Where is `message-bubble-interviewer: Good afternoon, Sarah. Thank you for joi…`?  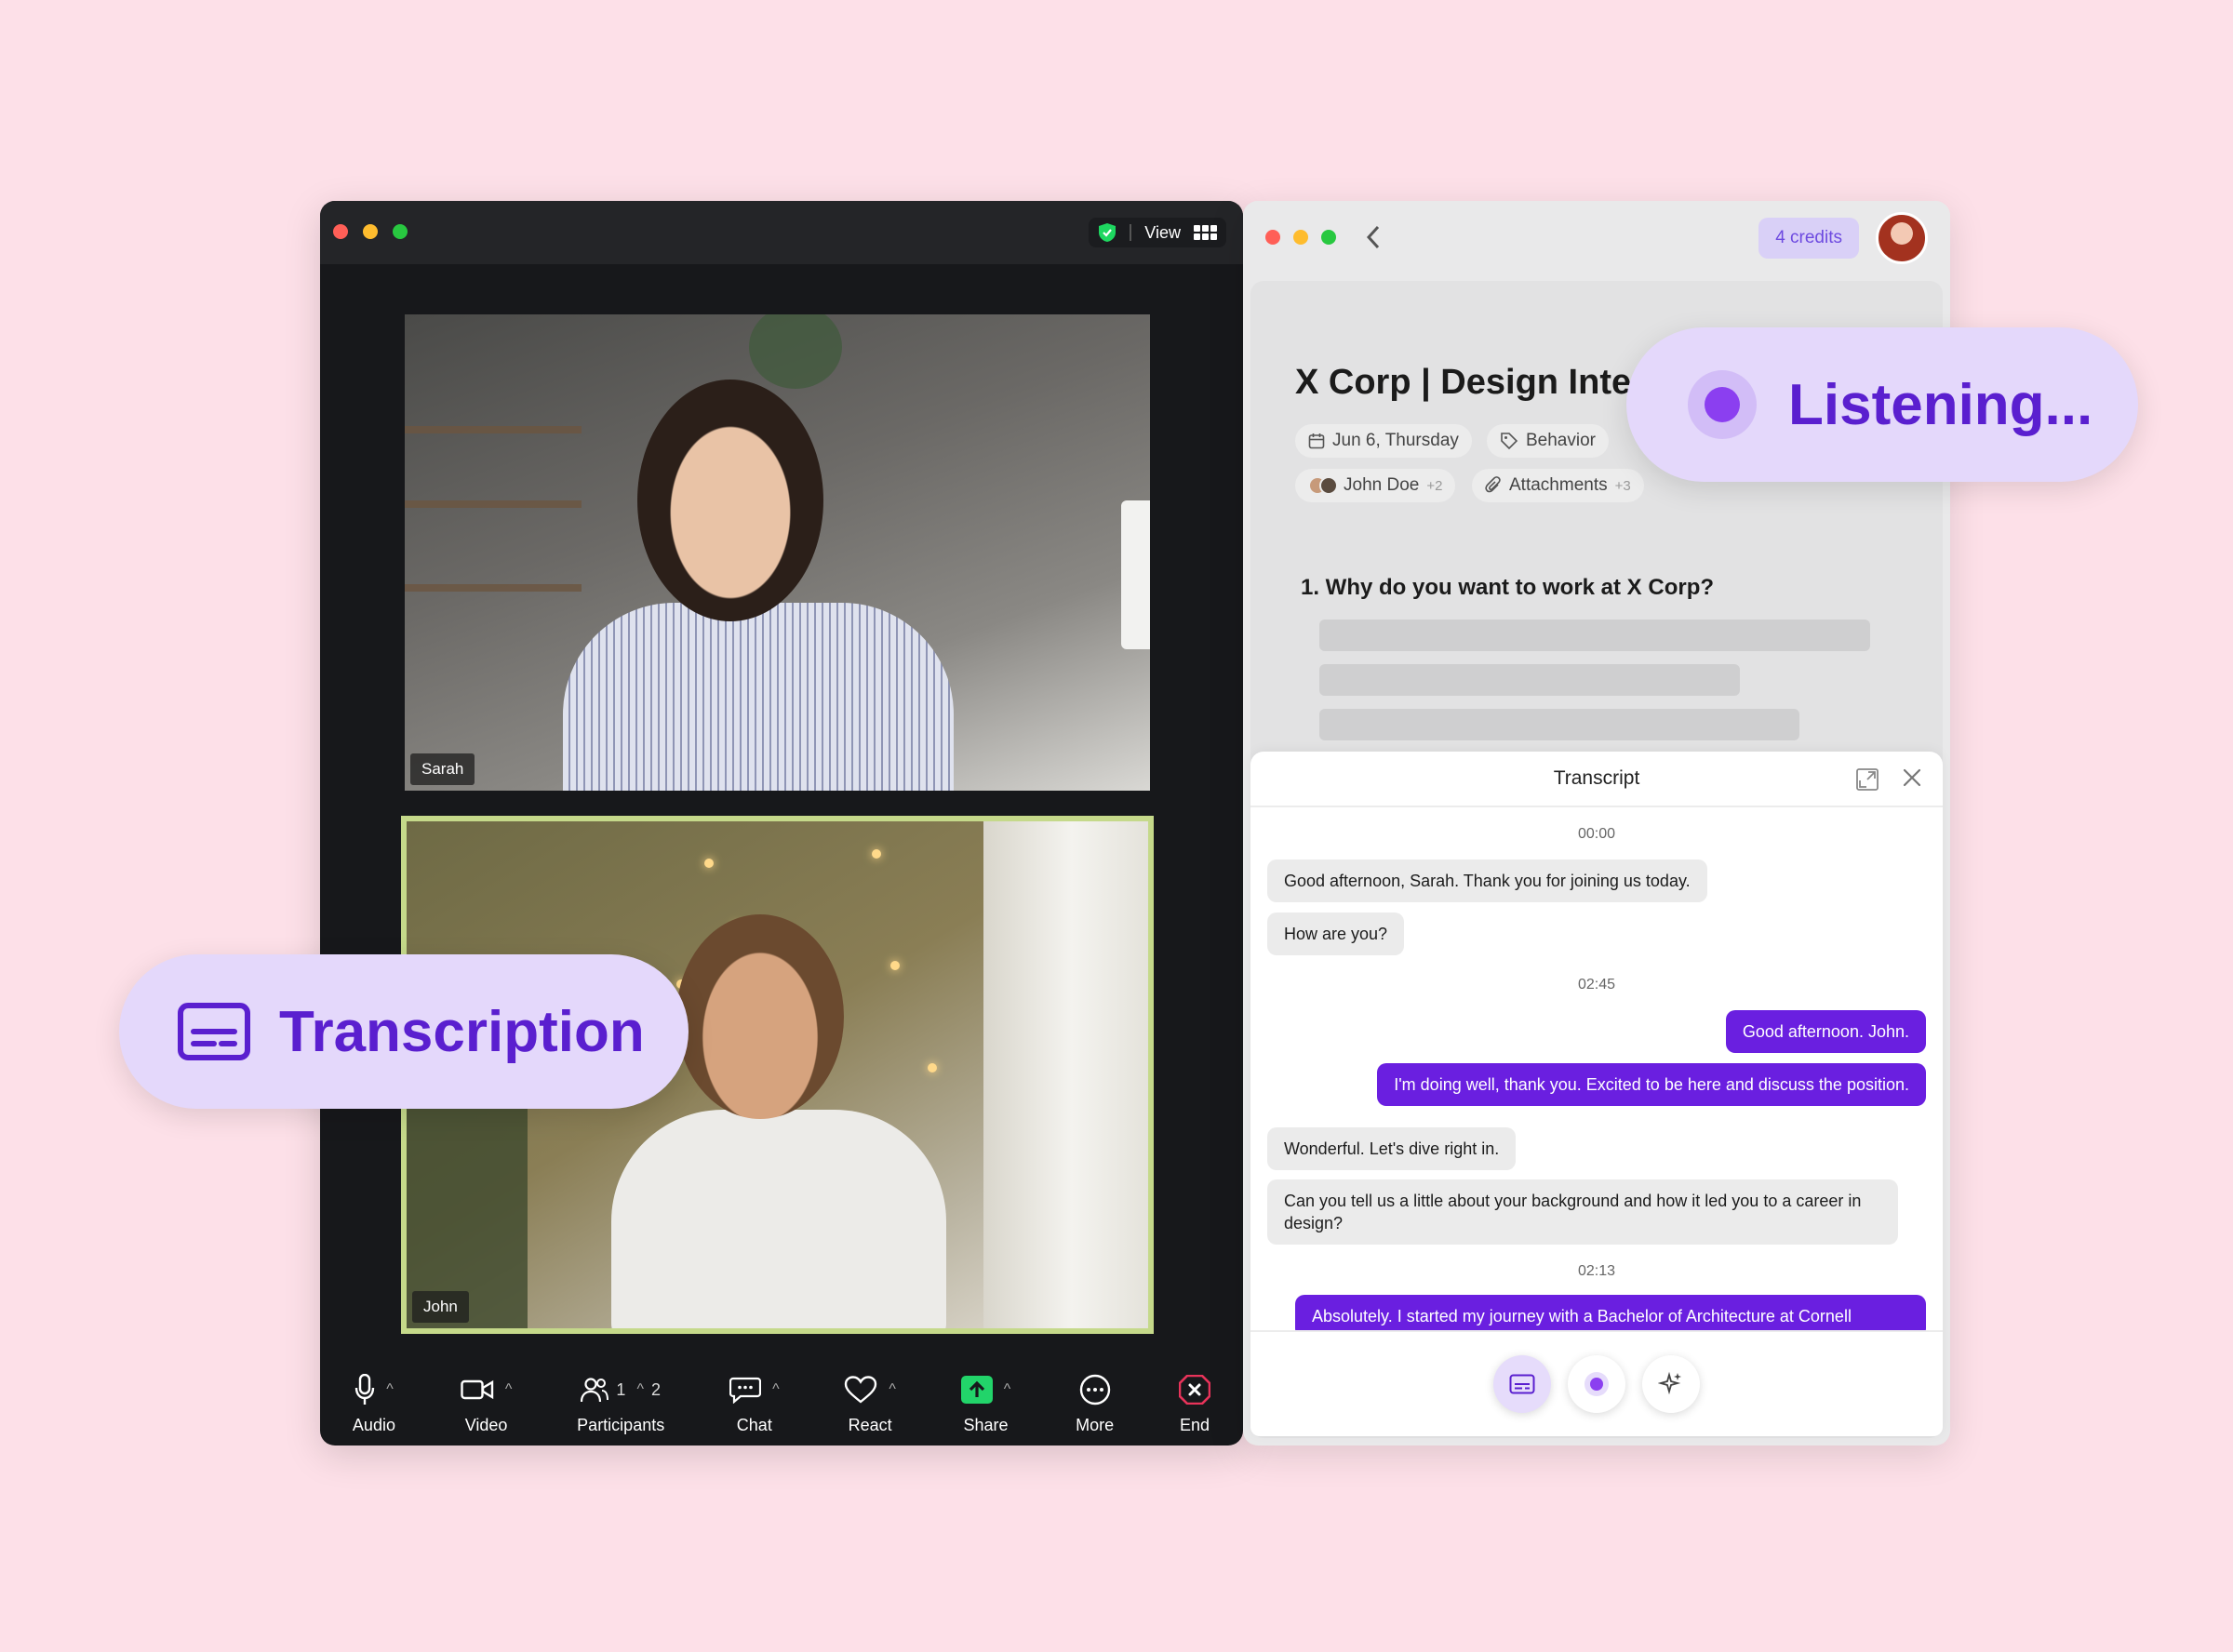
message-bubble-interviewer: Good afternoon, Sarah. Thank you for joi… is located at coordinates (1487, 880).